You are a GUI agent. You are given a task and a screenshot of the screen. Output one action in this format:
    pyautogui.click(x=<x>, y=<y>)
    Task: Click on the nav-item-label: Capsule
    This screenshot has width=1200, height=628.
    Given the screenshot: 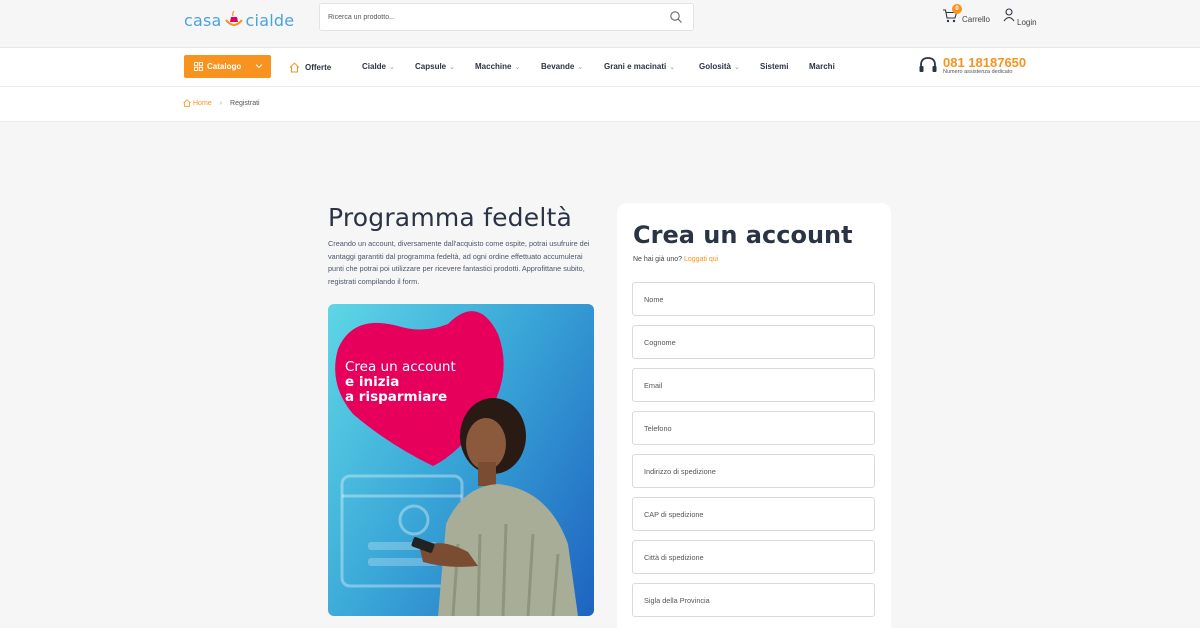 What is the action you would take?
    pyautogui.click(x=431, y=66)
    